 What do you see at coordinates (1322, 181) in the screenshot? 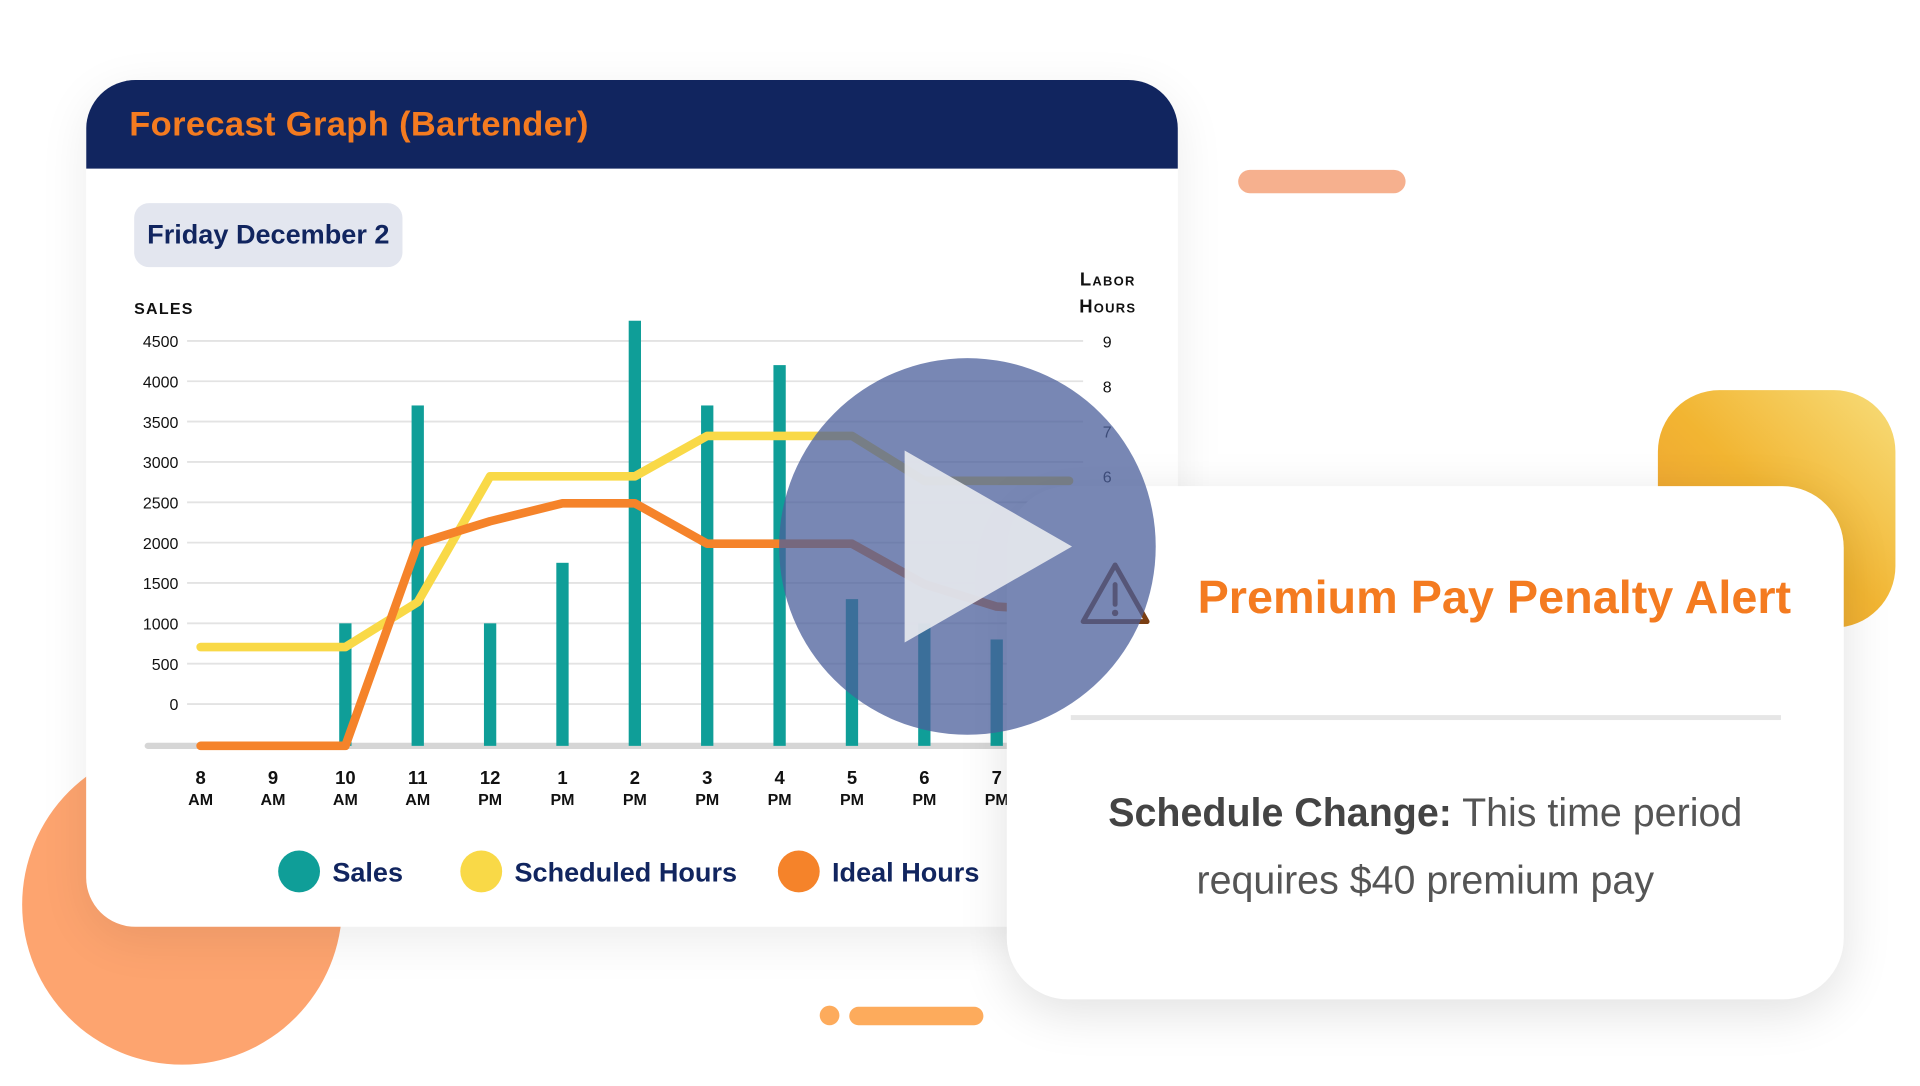
I see `decor-pill` at bounding box center [1322, 181].